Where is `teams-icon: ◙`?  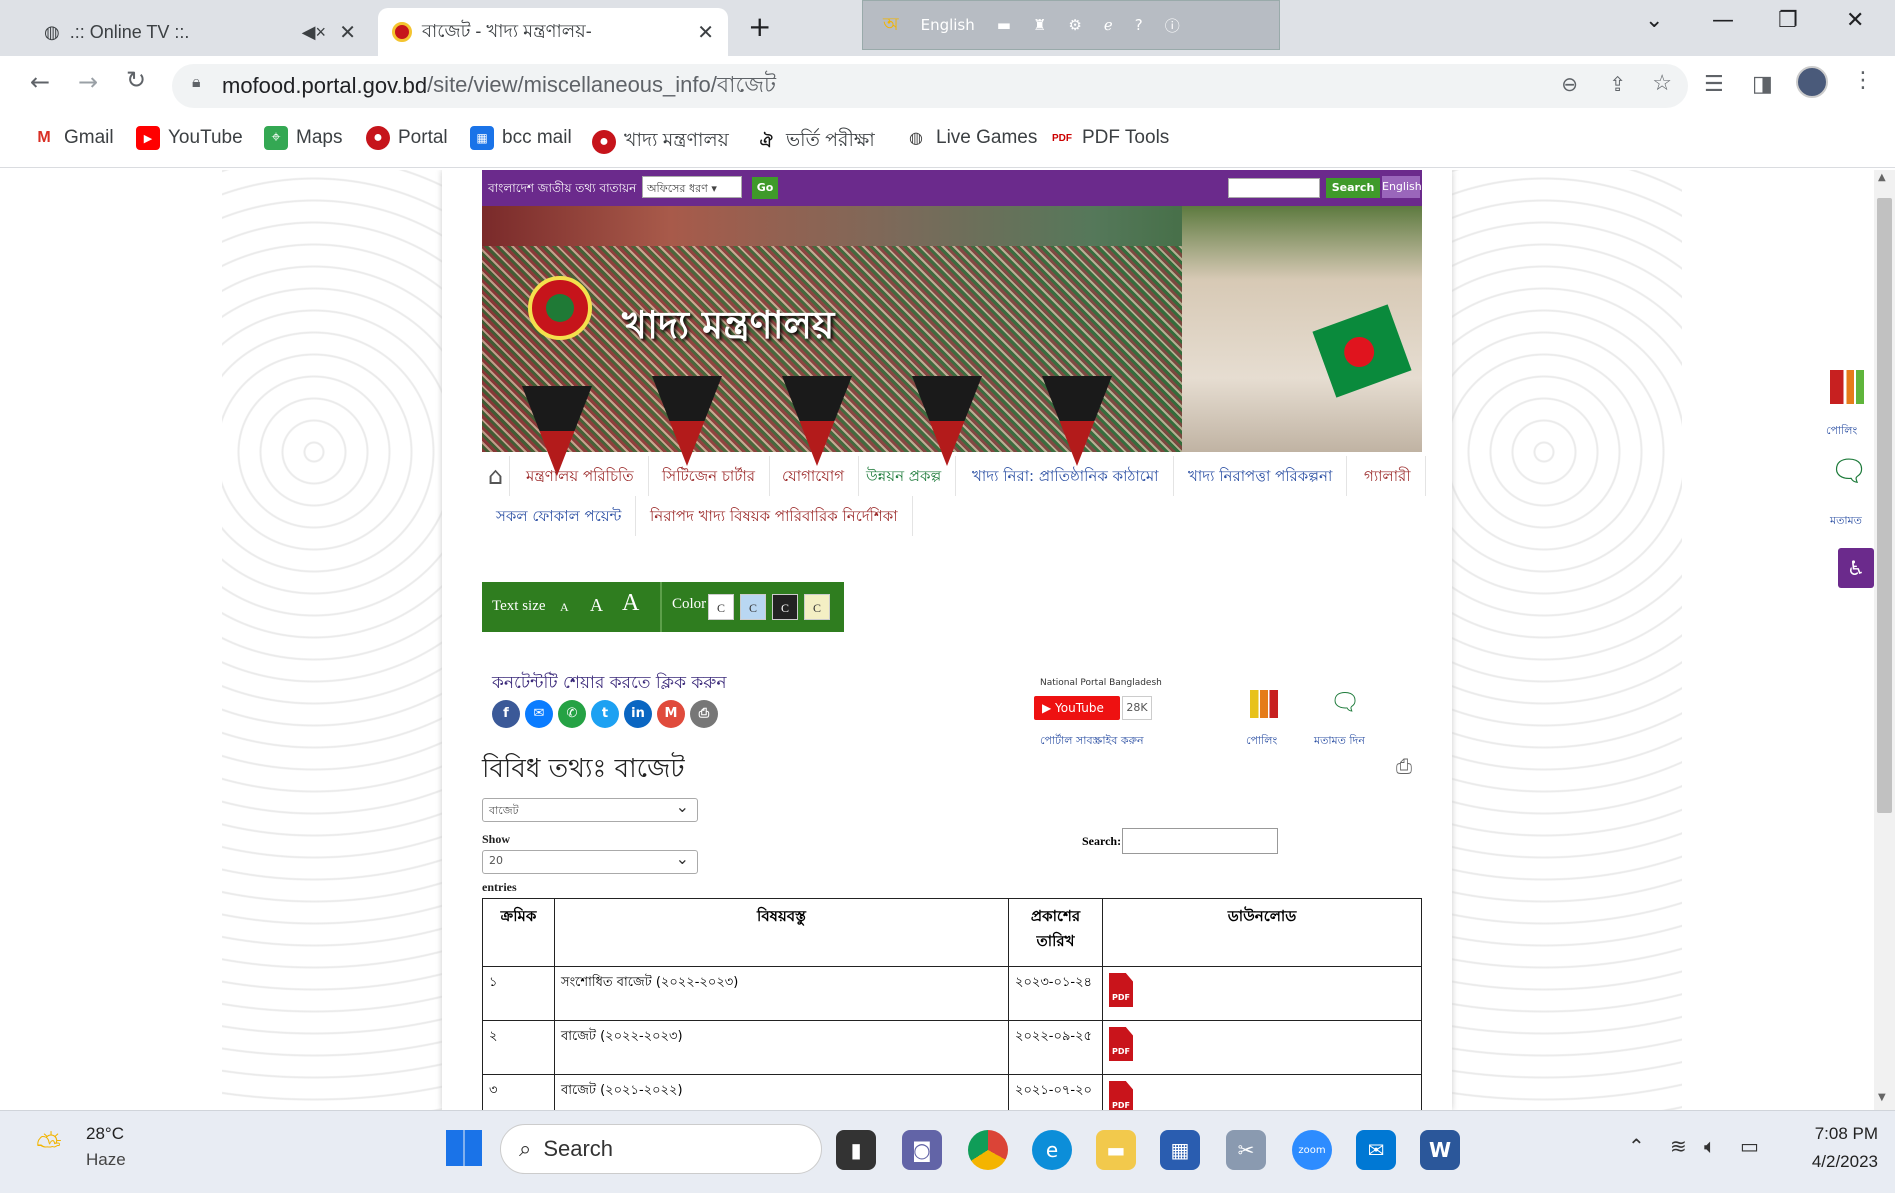 teams-icon: ◙ is located at coordinates (922, 1150).